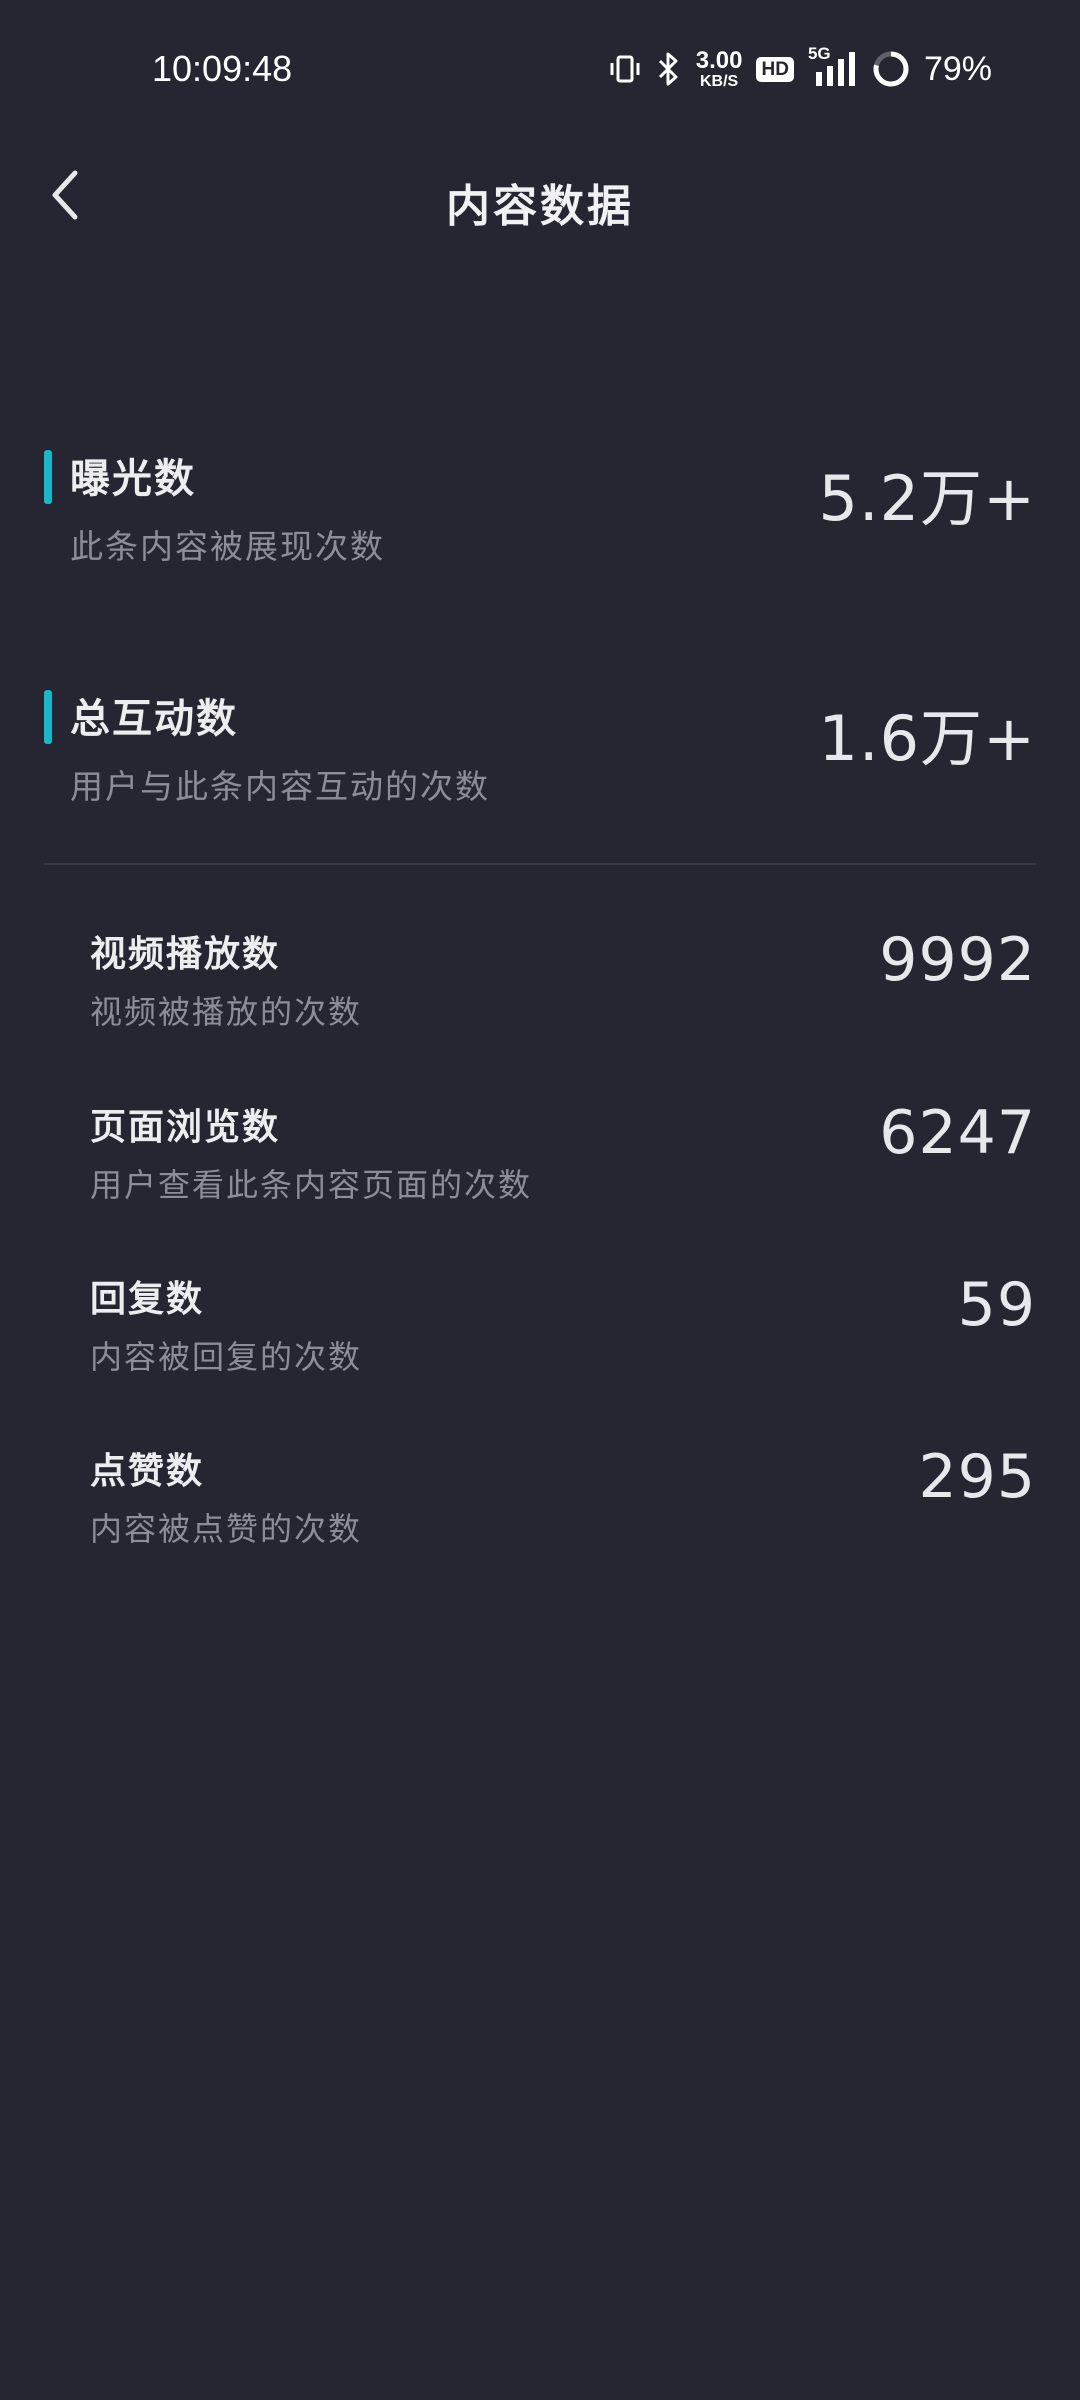 This screenshot has height=2400, width=1080. What do you see at coordinates (957, 1133) in the screenshot?
I see `metric-value: 6247` at bounding box center [957, 1133].